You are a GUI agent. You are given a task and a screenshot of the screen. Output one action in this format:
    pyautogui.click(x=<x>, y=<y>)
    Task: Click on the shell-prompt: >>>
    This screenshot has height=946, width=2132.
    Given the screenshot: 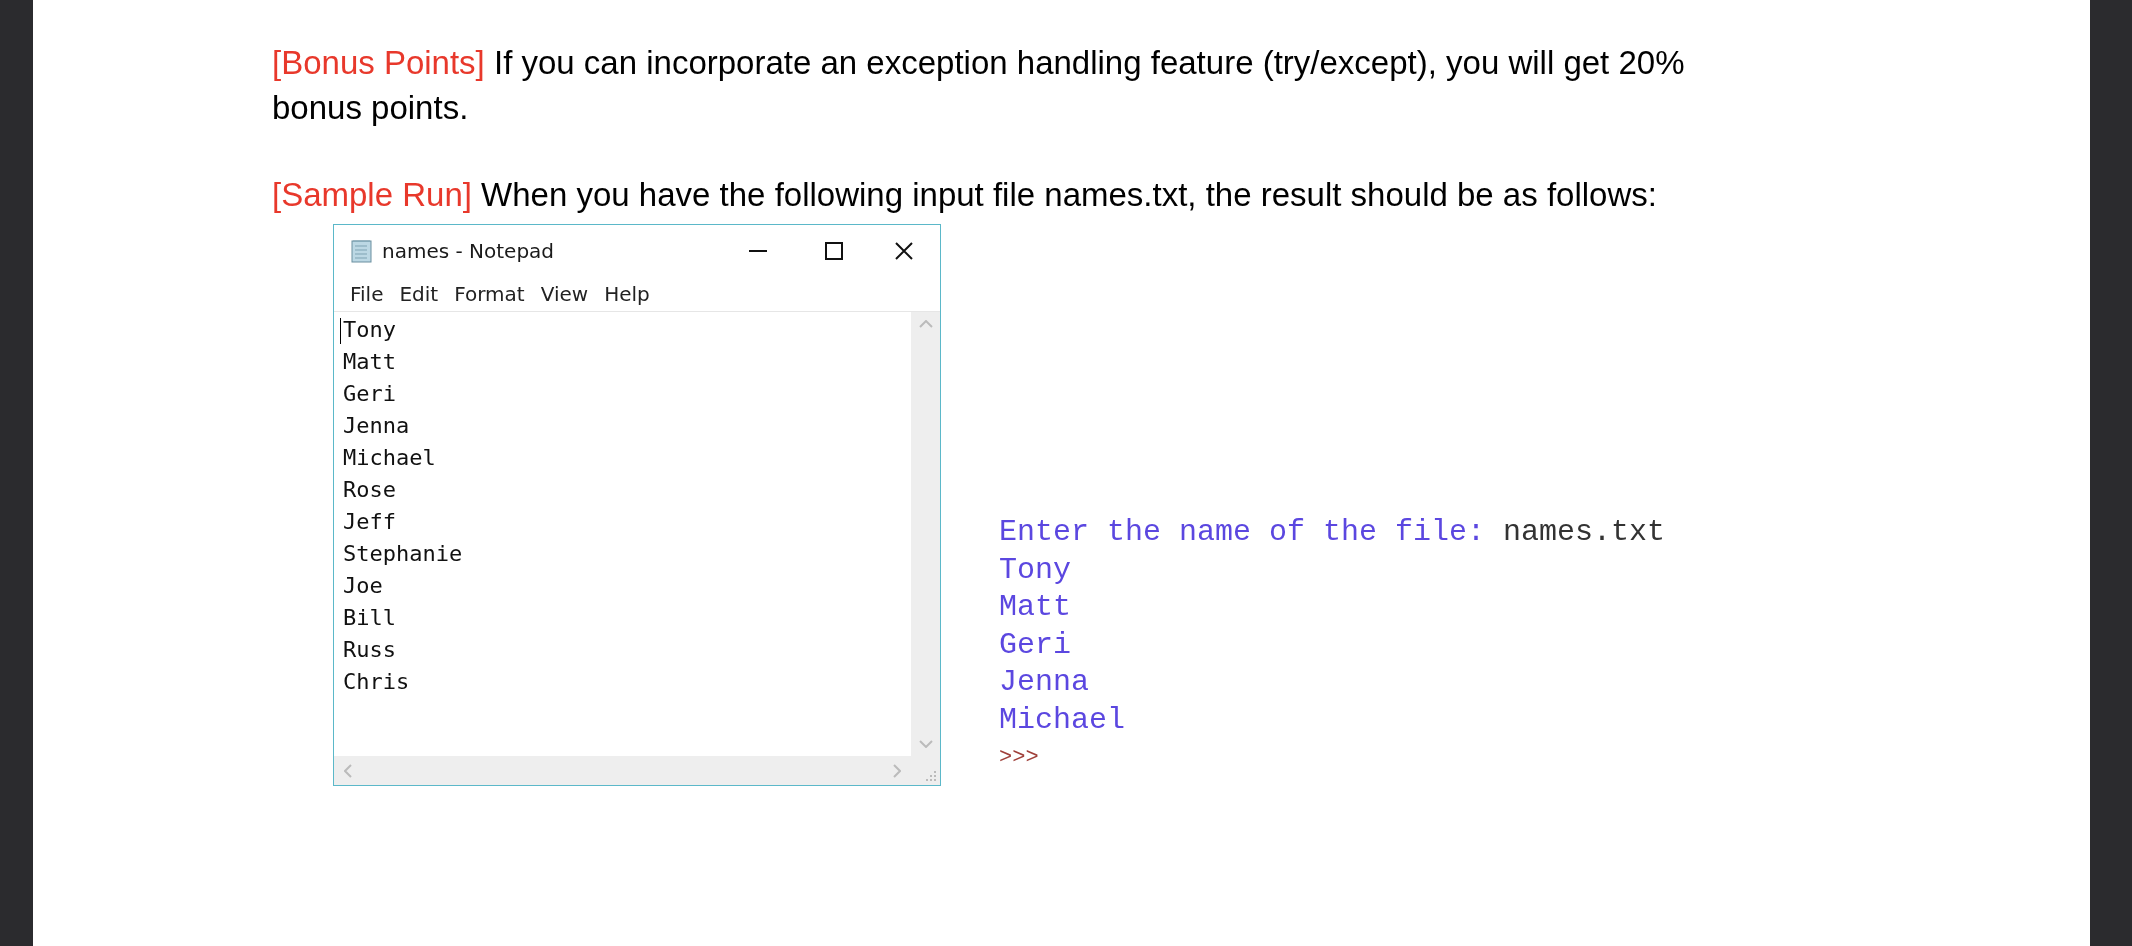 What is the action you would take?
    pyautogui.click(x=1019, y=758)
    